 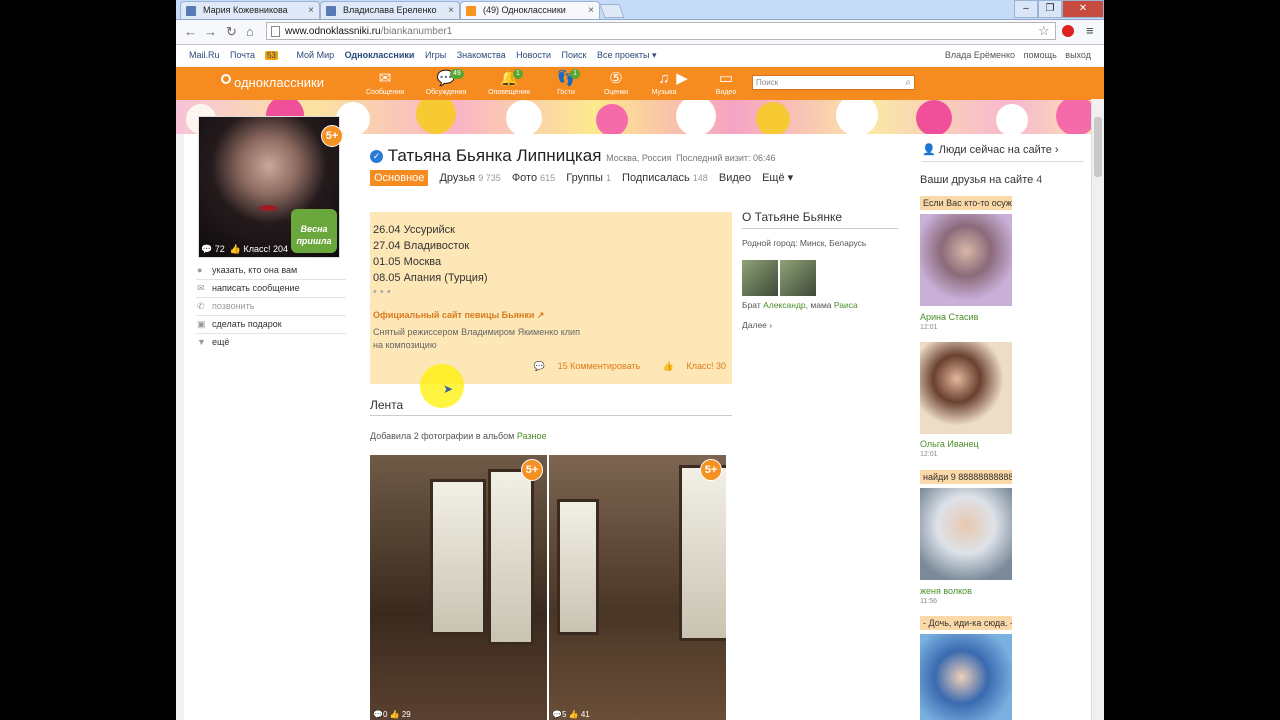 I want to click on feed-photo: 5+ 💬0 👍 29, so click(x=458, y=587).